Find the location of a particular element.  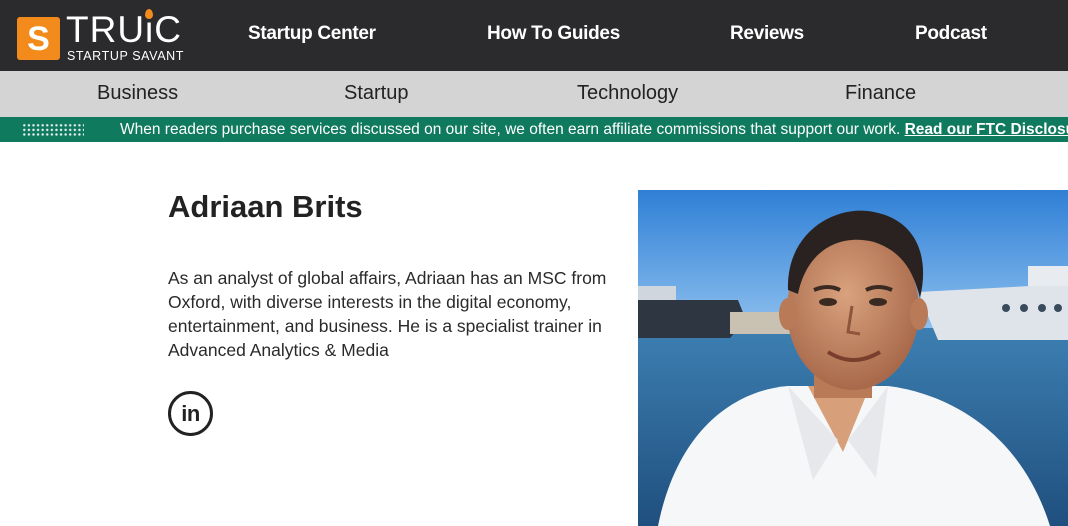

logo-tagline: STARTUP SAVANT is located at coordinates (125, 56).